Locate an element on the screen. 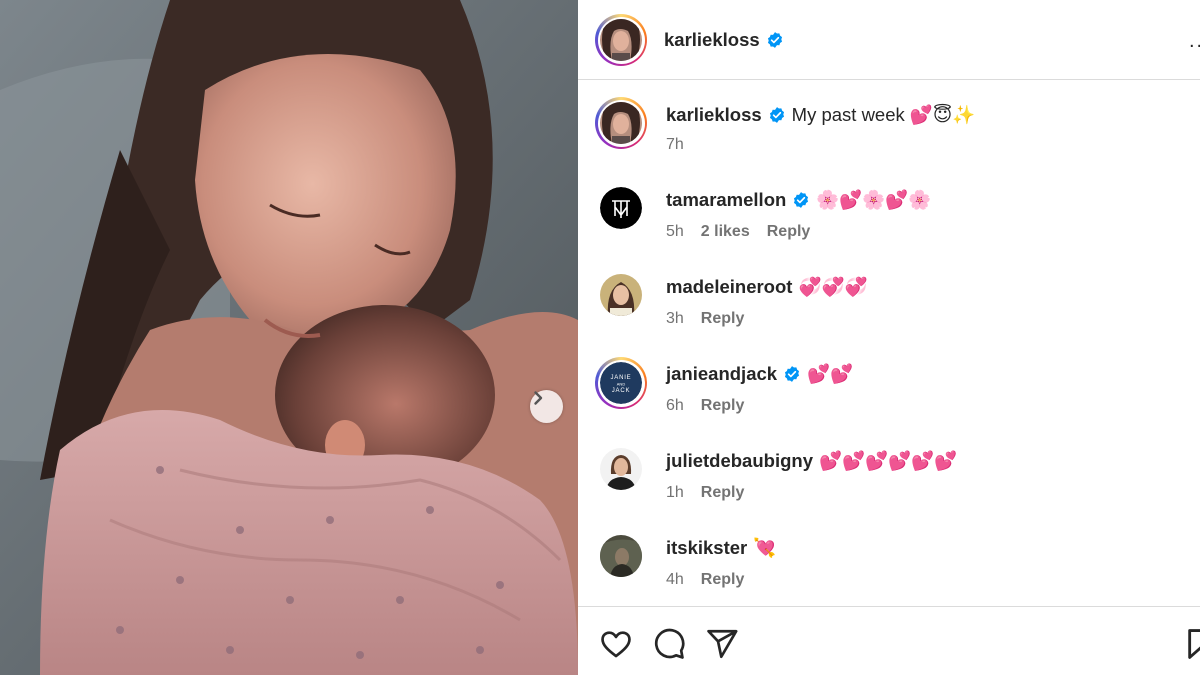  share-icon is located at coordinates (722, 644).